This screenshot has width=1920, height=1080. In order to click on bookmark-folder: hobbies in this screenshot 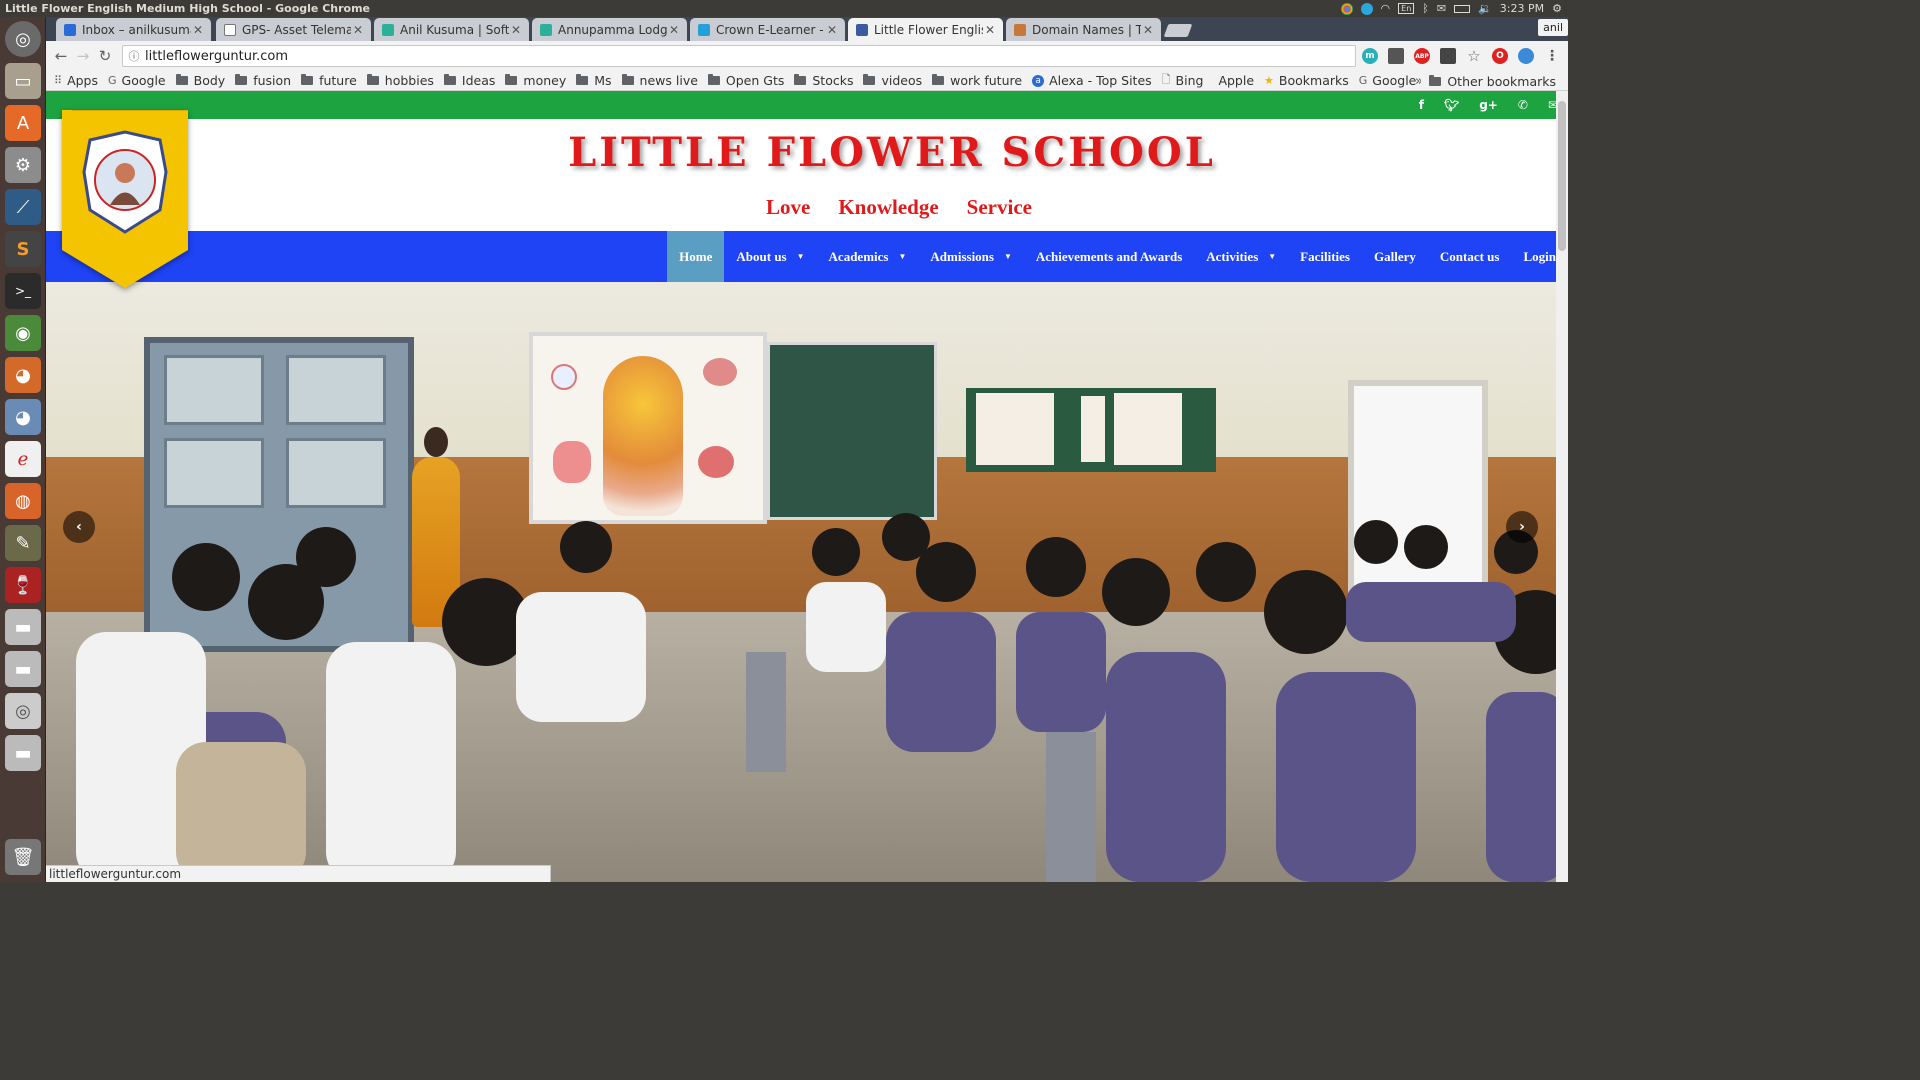, I will do `click(400, 80)`.